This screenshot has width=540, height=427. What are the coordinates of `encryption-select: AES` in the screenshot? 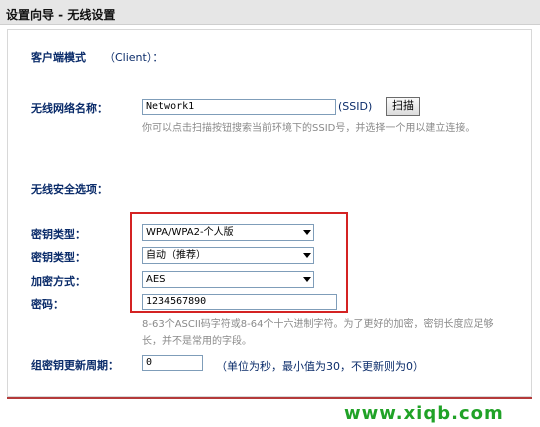 It's located at (228, 279).